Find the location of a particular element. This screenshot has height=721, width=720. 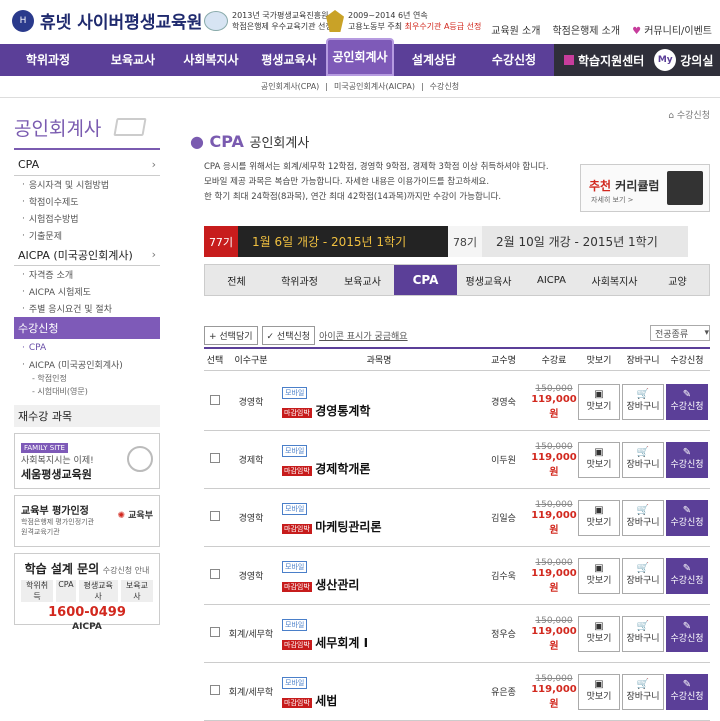

sidebar-sub-item: 응시자격 및 시험방법 is located at coordinates (87, 184).